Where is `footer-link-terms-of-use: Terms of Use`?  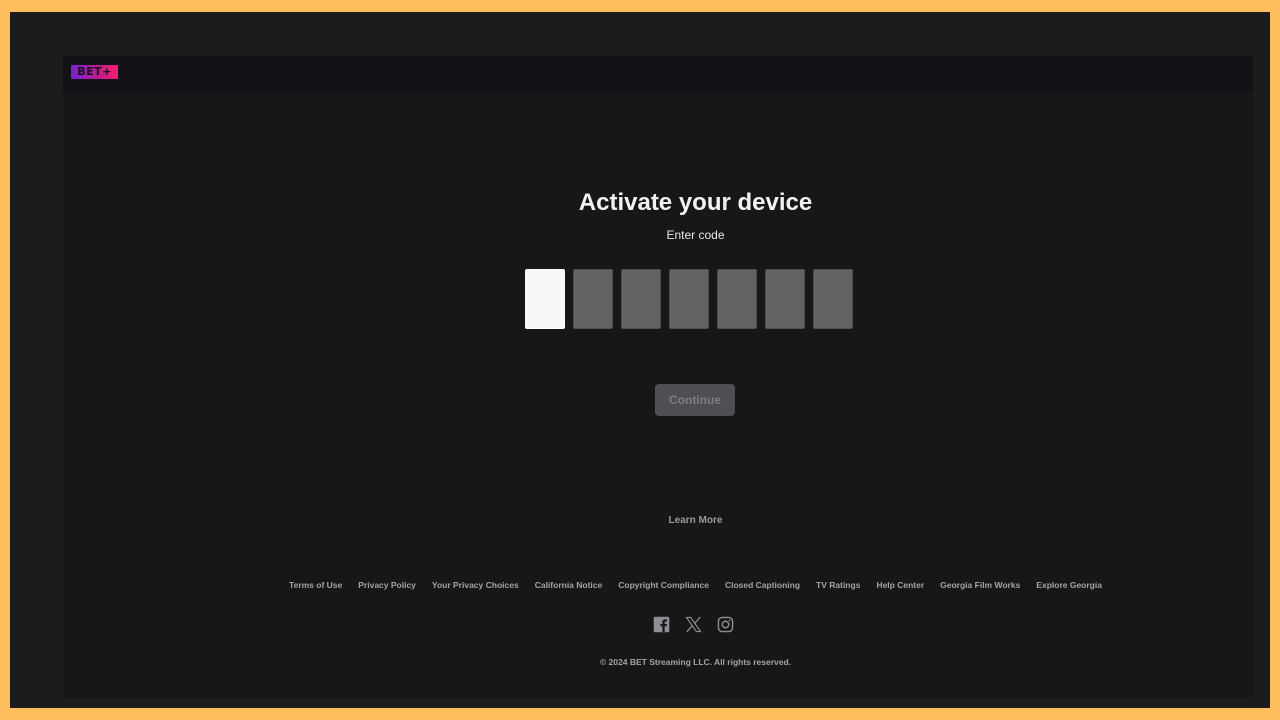 footer-link-terms-of-use: Terms of Use is located at coordinates (315, 585).